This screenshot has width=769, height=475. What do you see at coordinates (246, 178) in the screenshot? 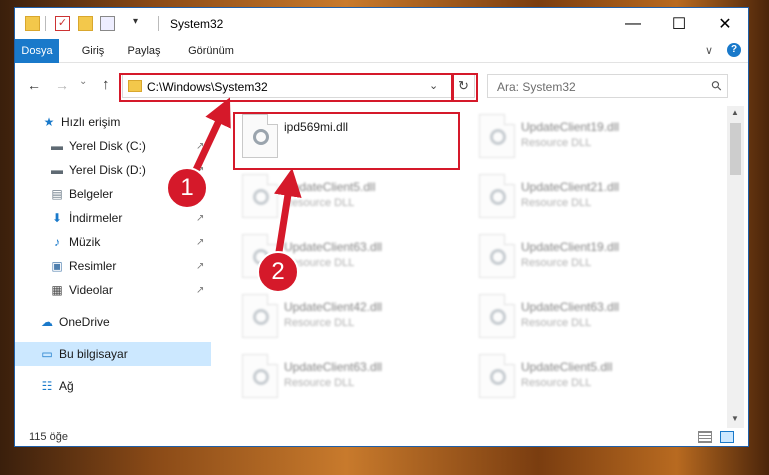
I see `annotation-arrows` at bounding box center [246, 178].